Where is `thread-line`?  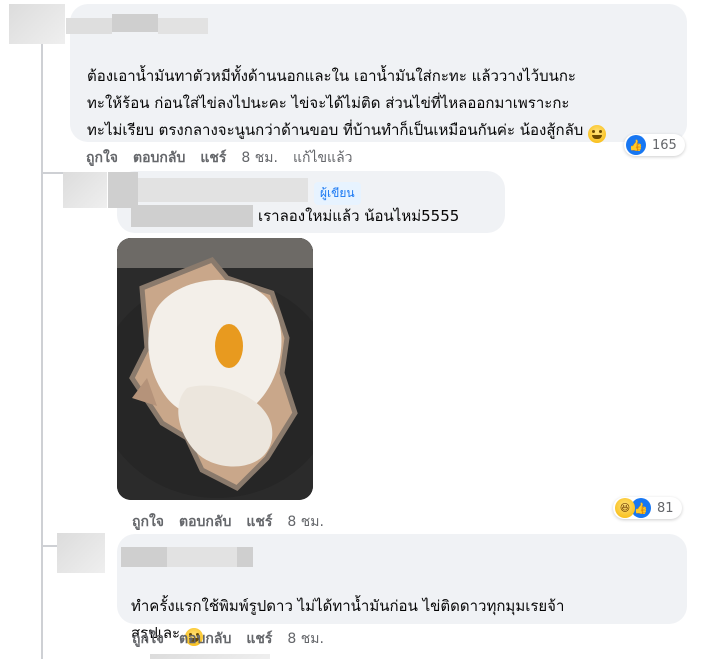
thread-line is located at coordinates (42, 349).